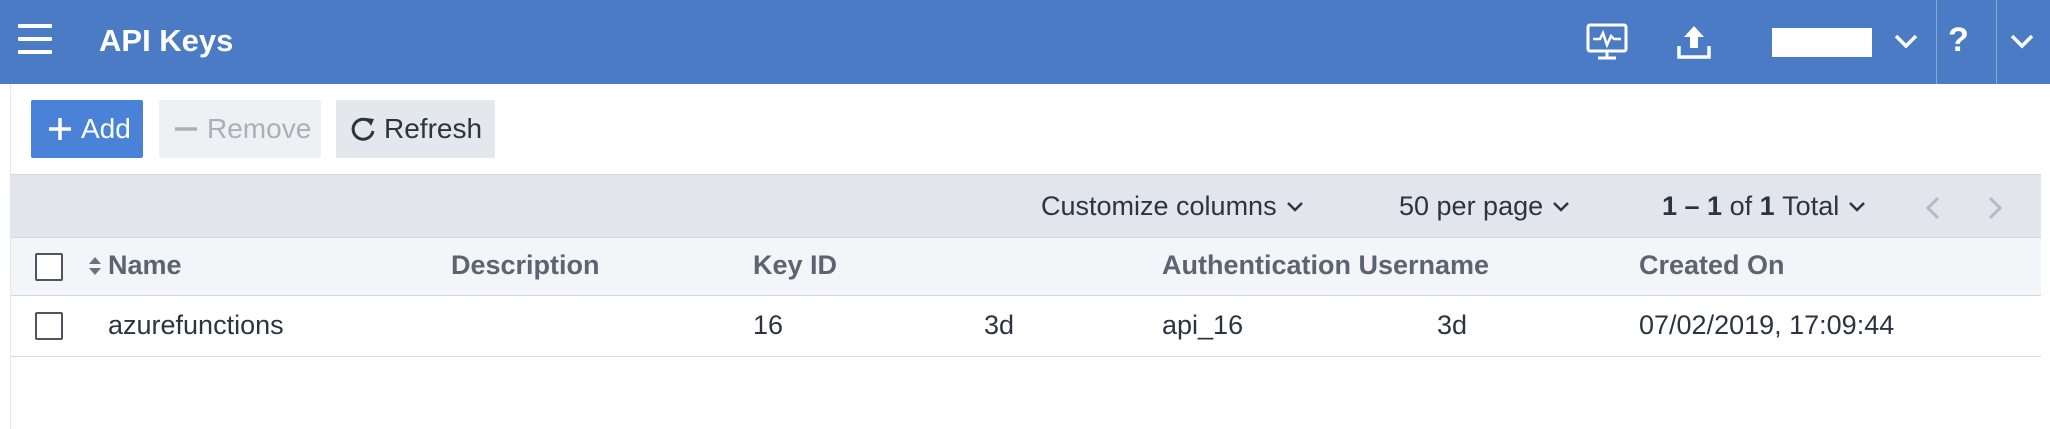  Describe the element at coordinates (259, 128) in the screenshot. I see `remove-button-label: Remove` at that location.